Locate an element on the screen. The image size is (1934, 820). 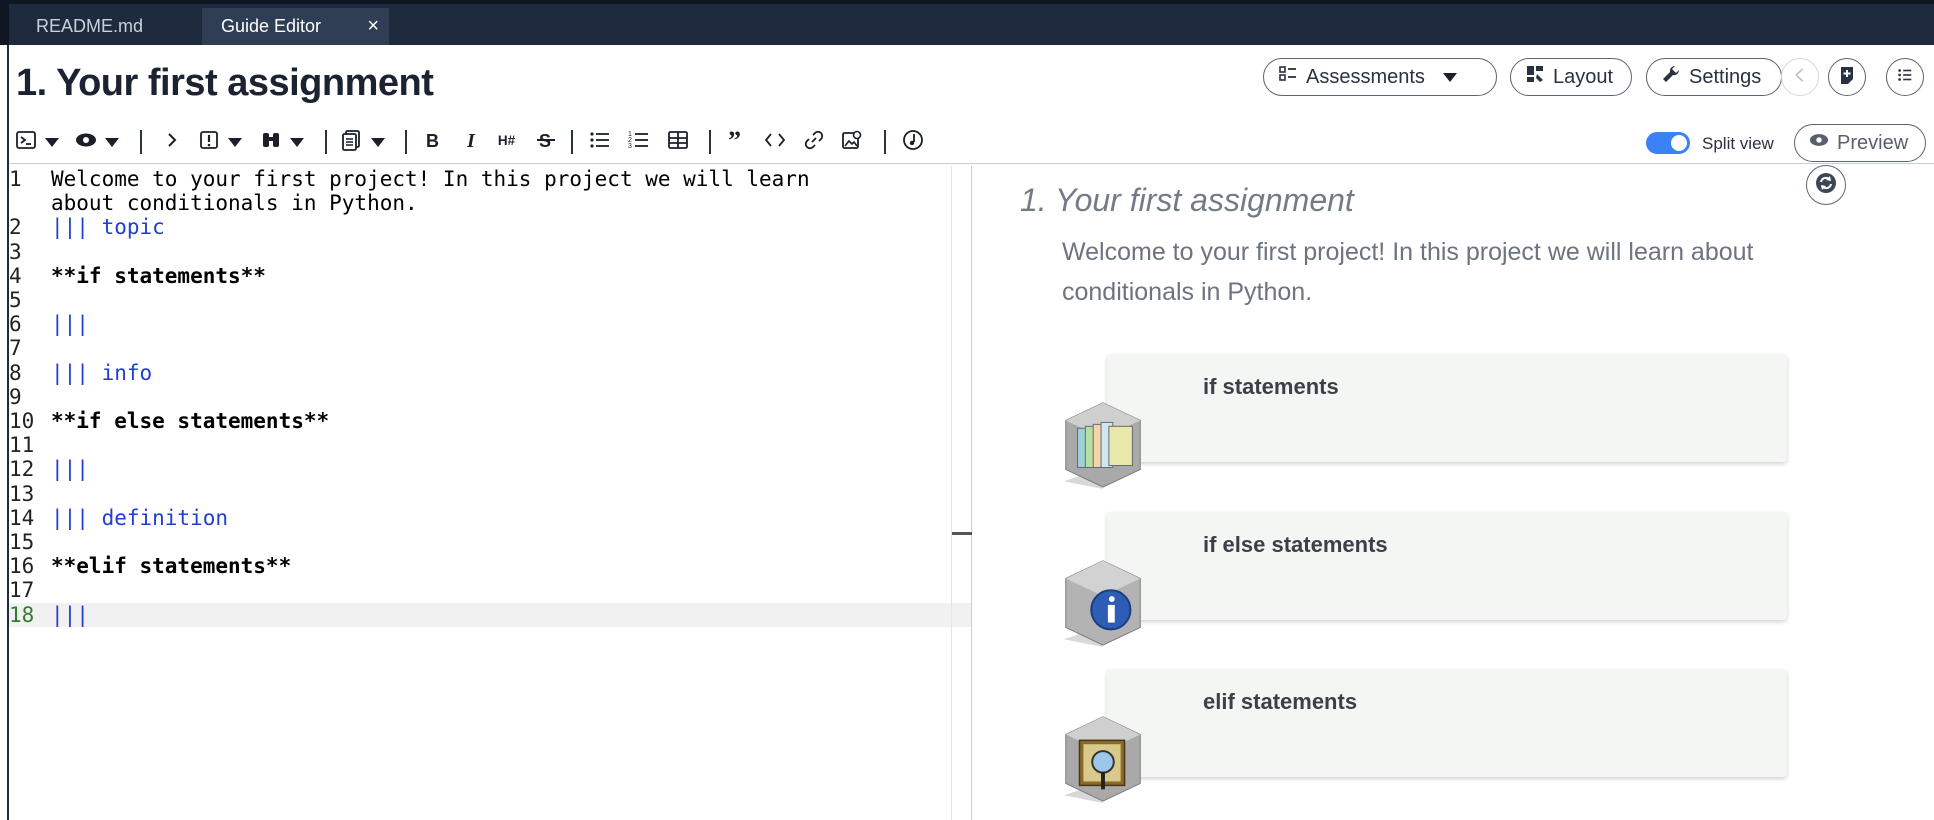
quote-icon: ” is located at coordinates (737, 141).